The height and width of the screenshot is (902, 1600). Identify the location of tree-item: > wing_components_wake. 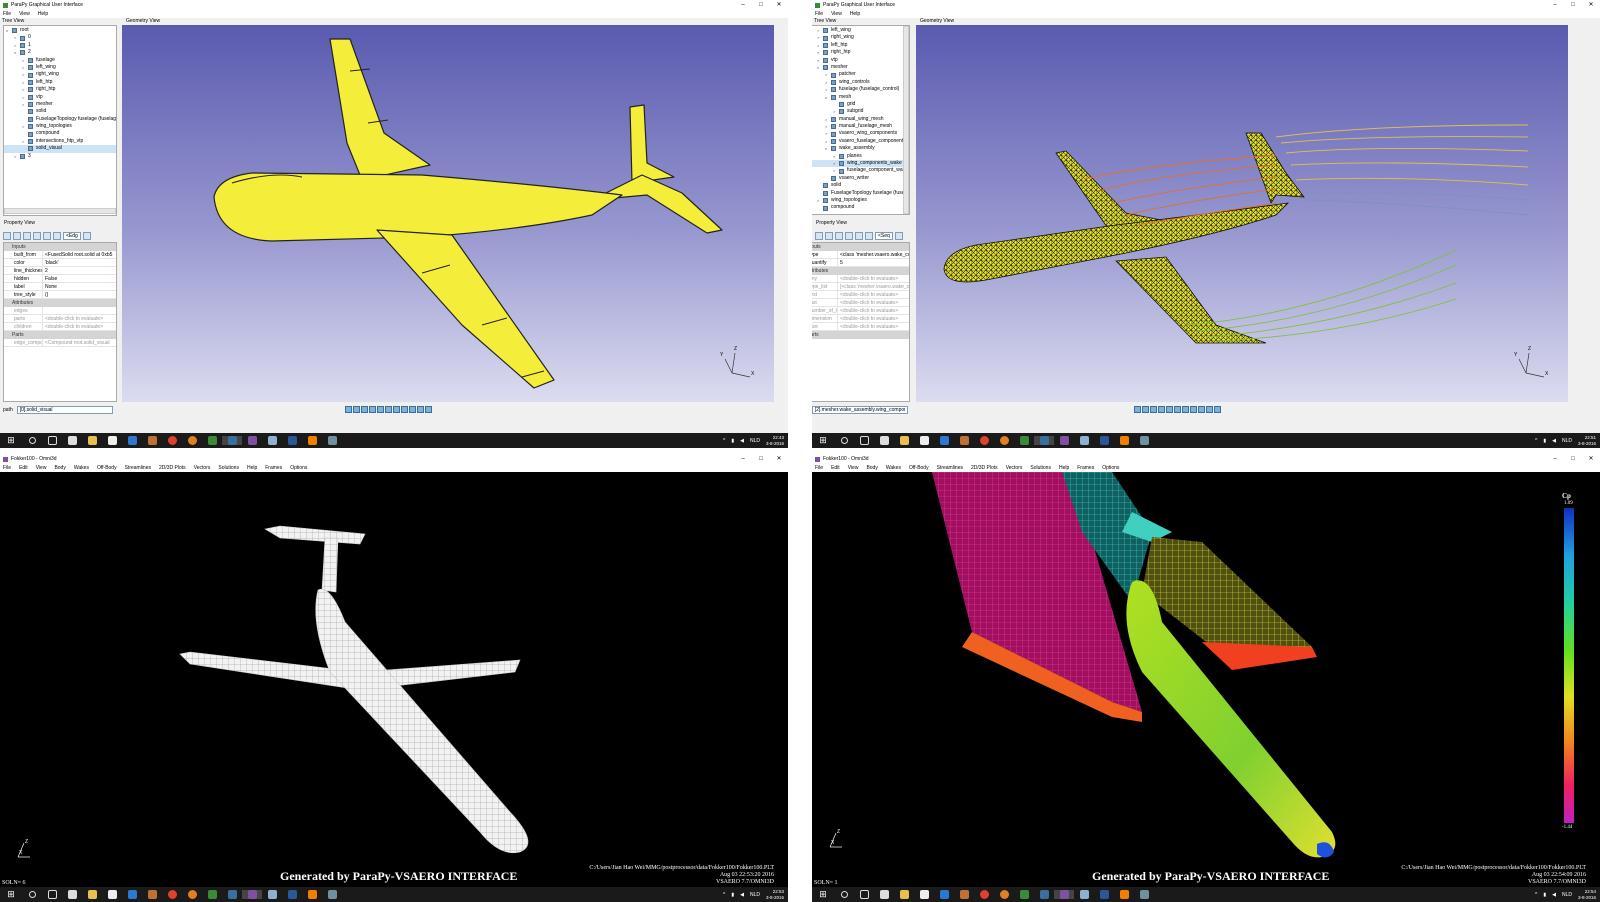
(860, 164).